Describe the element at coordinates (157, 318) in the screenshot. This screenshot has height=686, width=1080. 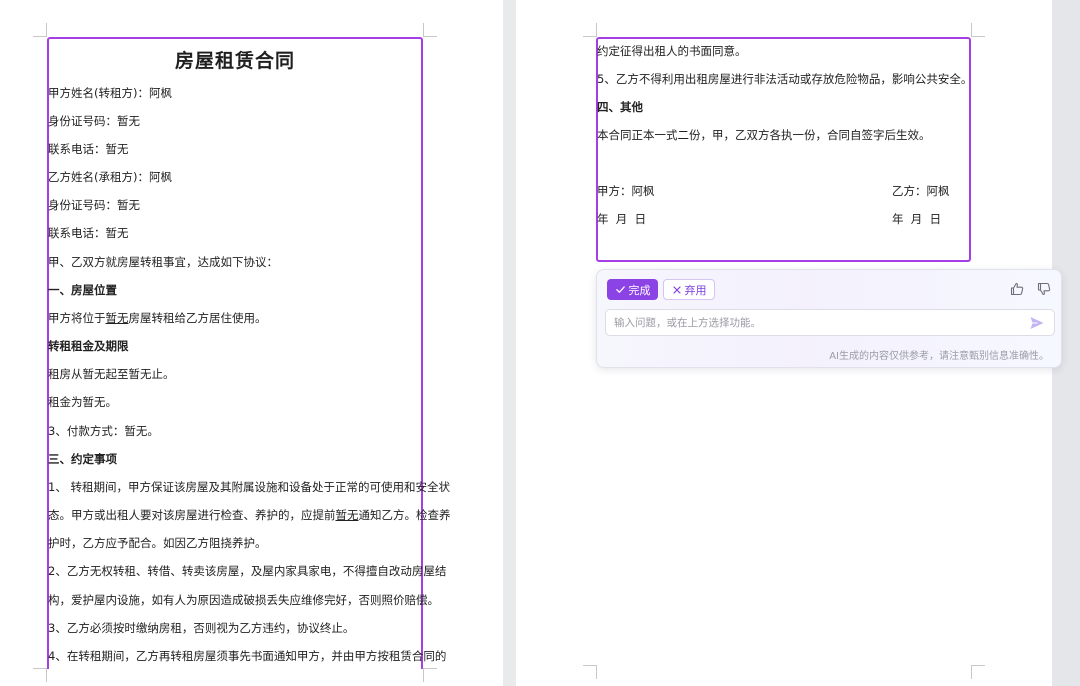
I see `doc-line: 甲方将位于暂无房屋转租给乙方居住使用。` at that location.